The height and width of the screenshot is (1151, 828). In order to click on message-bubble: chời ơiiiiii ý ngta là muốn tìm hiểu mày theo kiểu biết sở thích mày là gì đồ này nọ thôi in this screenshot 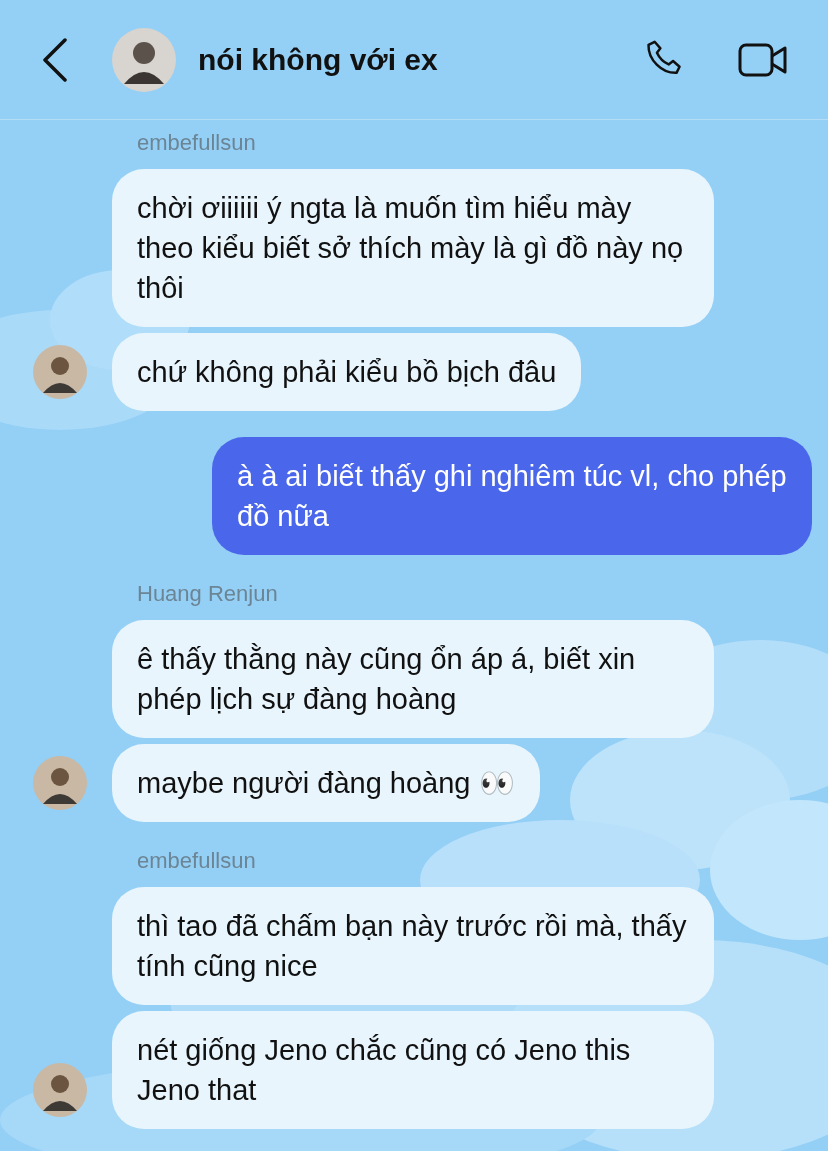, I will do `click(413, 248)`.